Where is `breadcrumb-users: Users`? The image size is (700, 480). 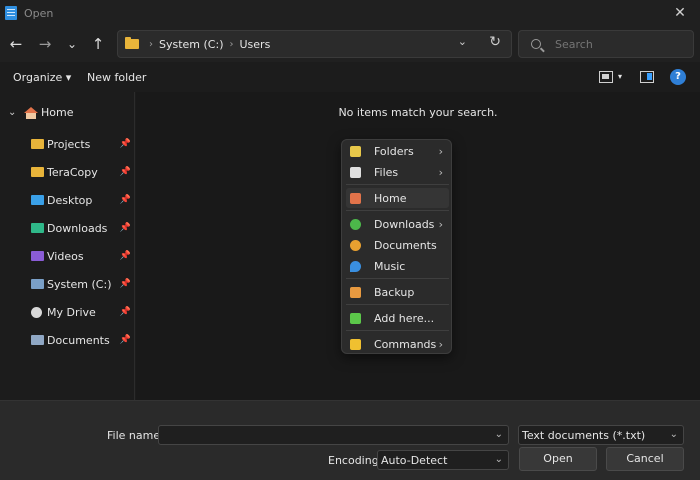
breadcrumb-users: Users is located at coordinates (255, 44).